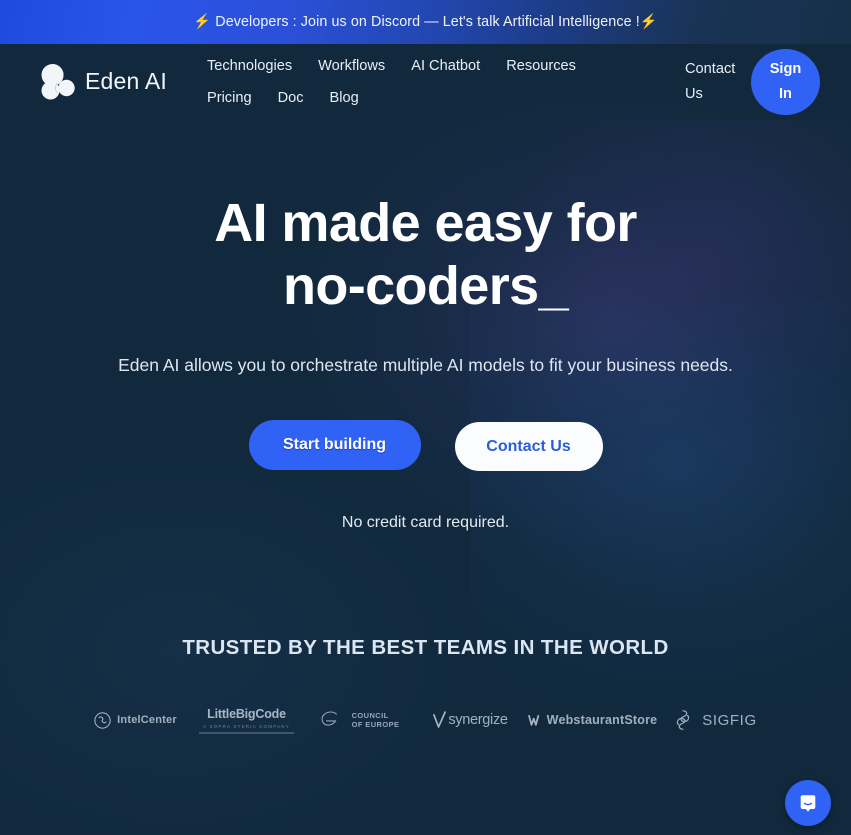 This screenshot has width=851, height=835. What do you see at coordinates (425, 648) in the screenshot?
I see `trusted-by-heading: TRUSTED BY THE BEST TEAMS IN THE WORLD` at bounding box center [425, 648].